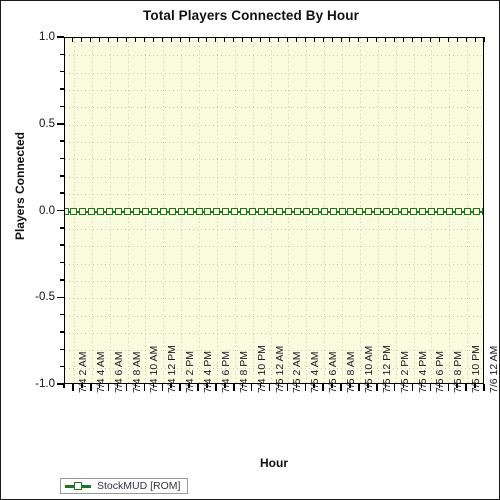 The width and height of the screenshot is (500, 500). What do you see at coordinates (351, 372) in the screenshot?
I see `x-tick-label: 7/5 8 AM` at bounding box center [351, 372].